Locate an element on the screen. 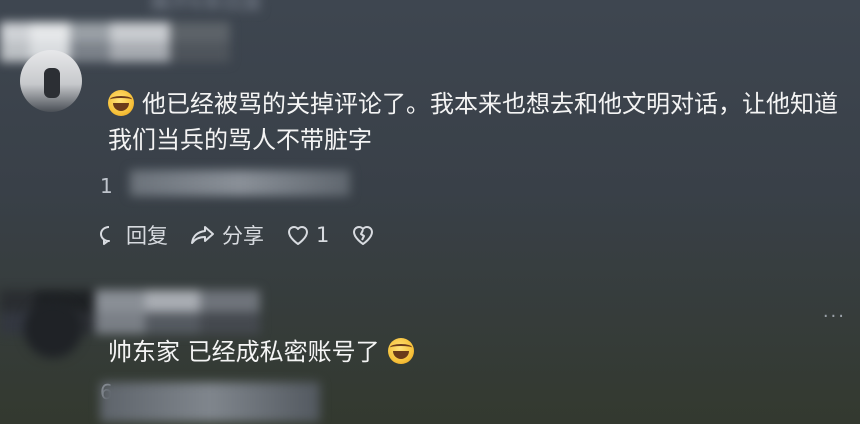 Image resolution: width=860 pixels, height=424 pixels. comment-actions: 回复 分享 1 is located at coordinates (236, 235).